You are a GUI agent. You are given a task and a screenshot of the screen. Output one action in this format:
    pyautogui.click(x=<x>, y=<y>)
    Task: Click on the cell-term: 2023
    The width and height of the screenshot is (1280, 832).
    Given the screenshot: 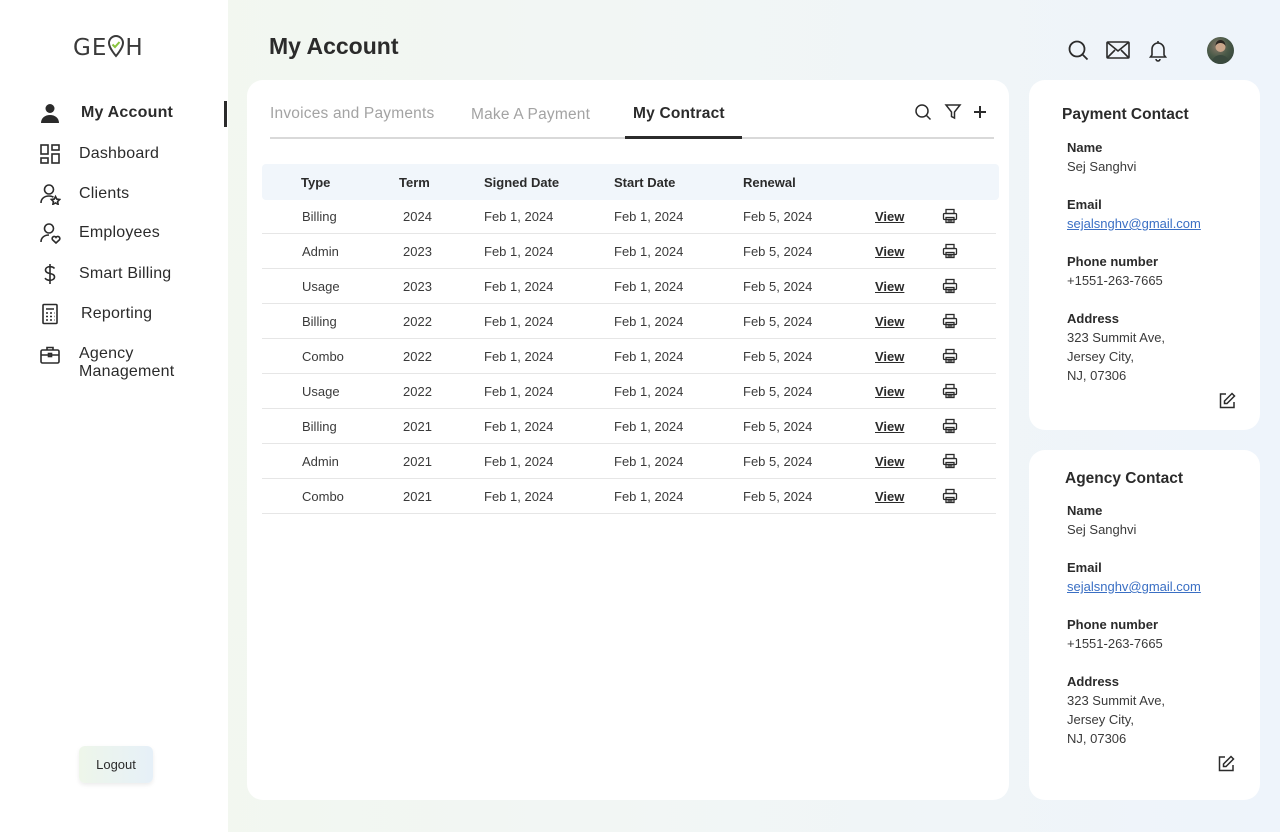 What is the action you would take?
    pyautogui.click(x=417, y=286)
    